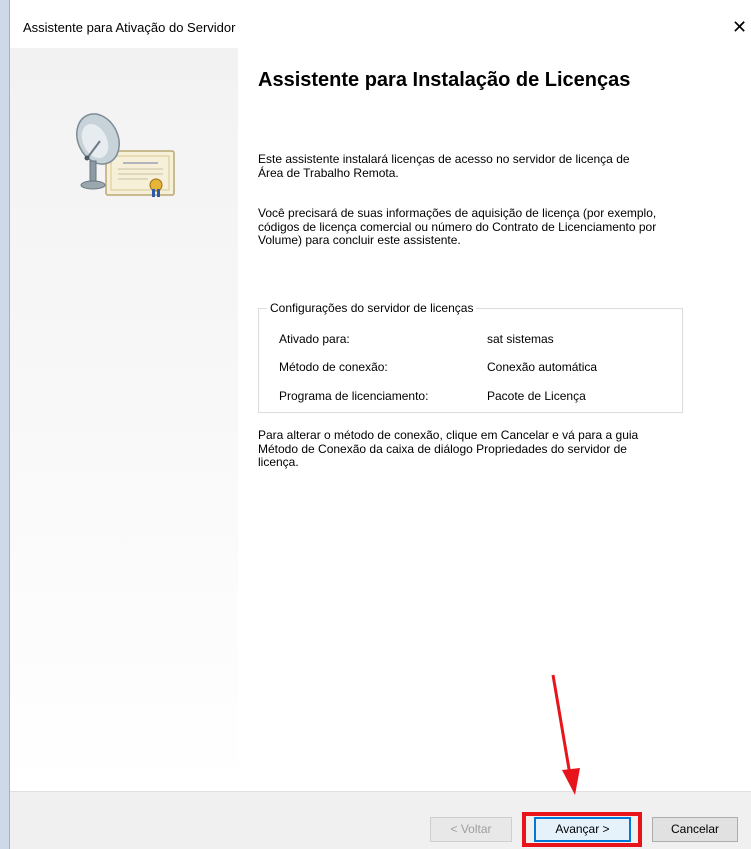 This screenshot has height=849, width=751. I want to click on satellite-certificate-icon, so click(125, 155).